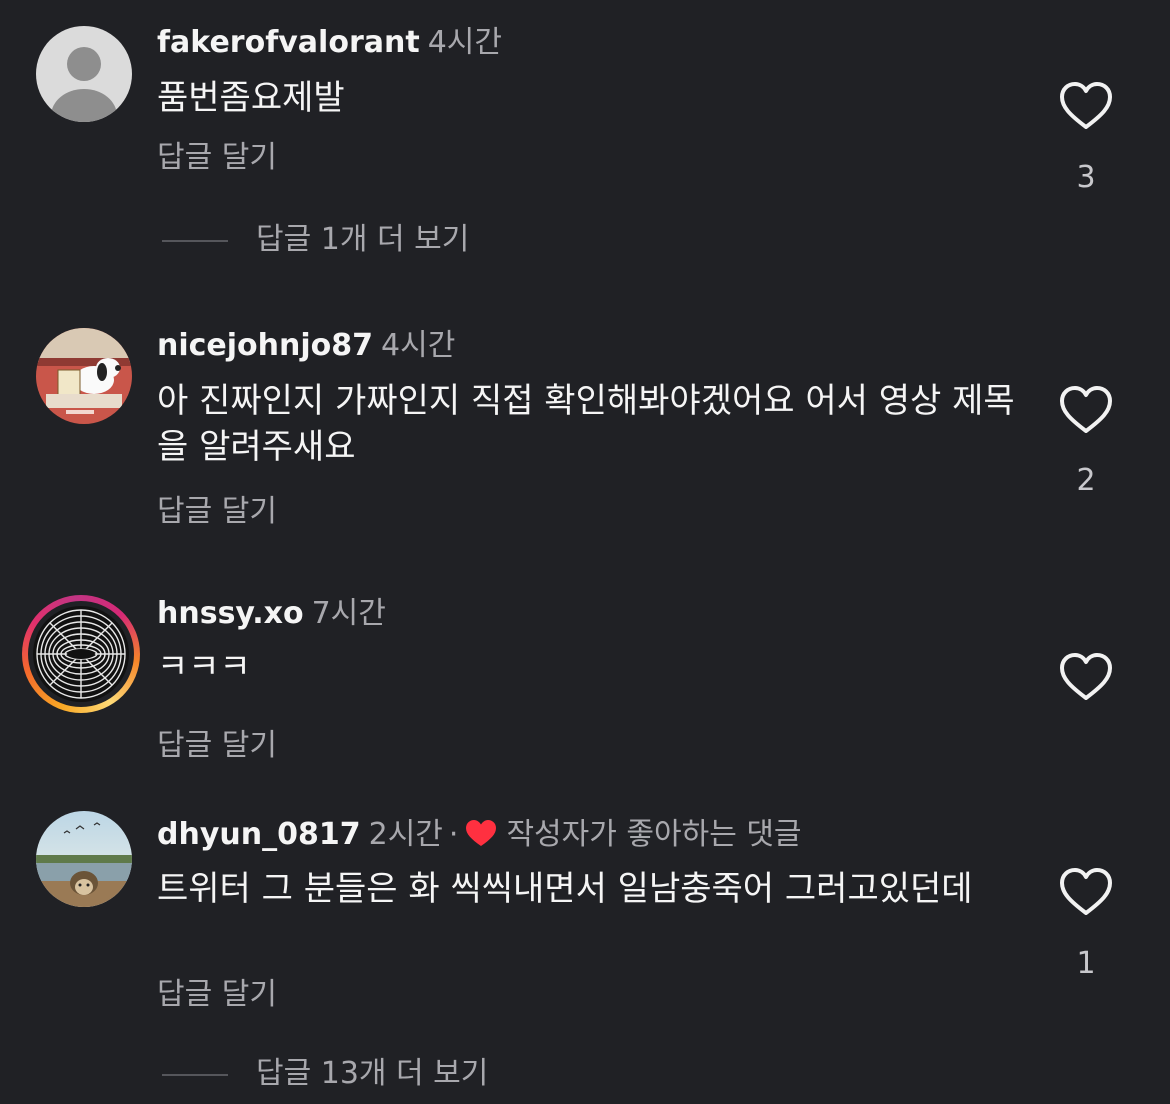 Image resolution: width=1170 pixels, height=1104 pixels. I want to click on view-more-replies-button: 답글 13개 더 보기, so click(325, 1074).